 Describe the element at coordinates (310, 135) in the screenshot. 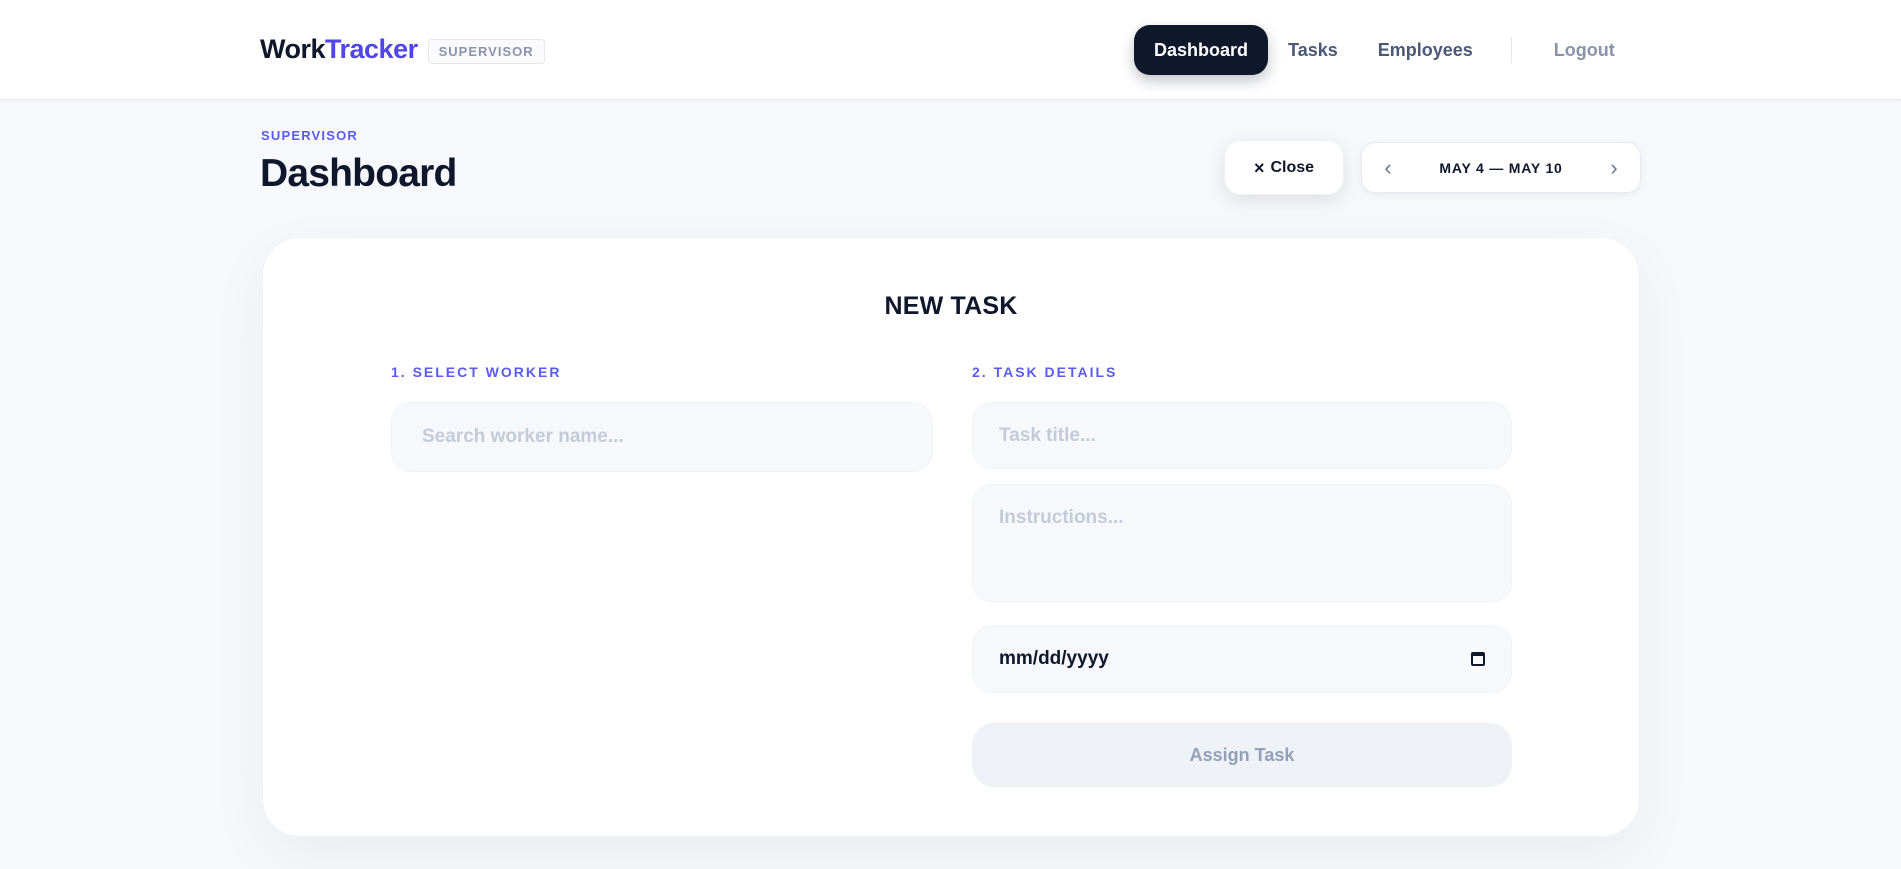

I see `page-eyebrow: SUPERVISOR` at that location.